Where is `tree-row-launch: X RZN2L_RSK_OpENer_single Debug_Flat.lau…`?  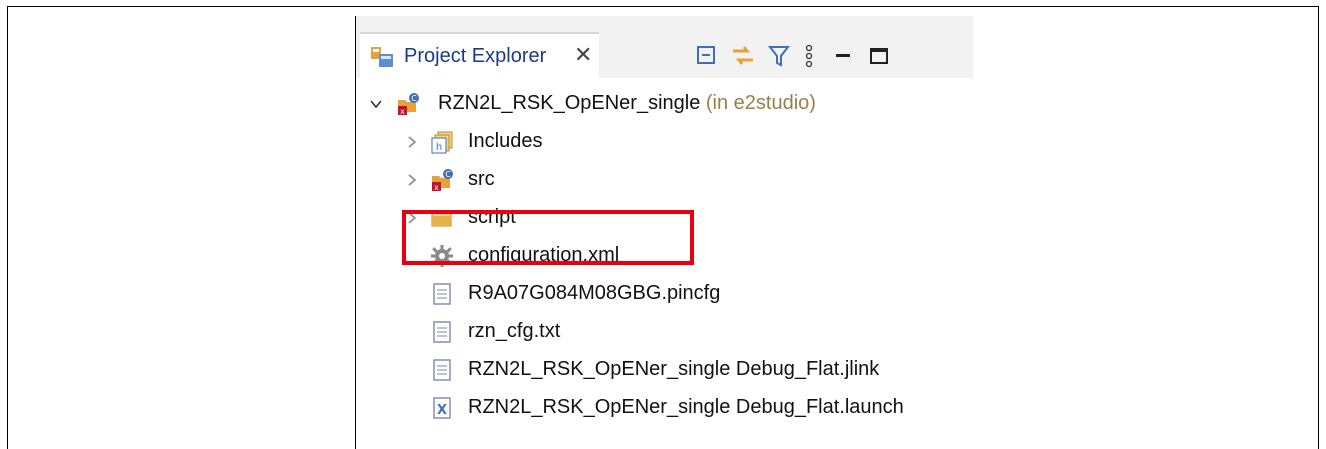
tree-row-launch: X RZN2L_RSK_OpENer_single Debug_Flat.lau… is located at coordinates (664, 409).